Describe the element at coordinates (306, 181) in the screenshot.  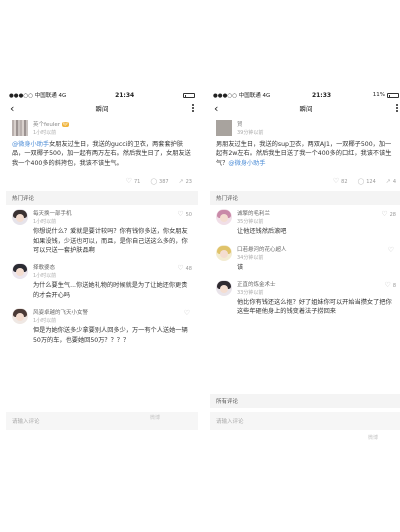
I see `post-actions: ♡ 82 ◯ 124 ↗ 4` at that location.